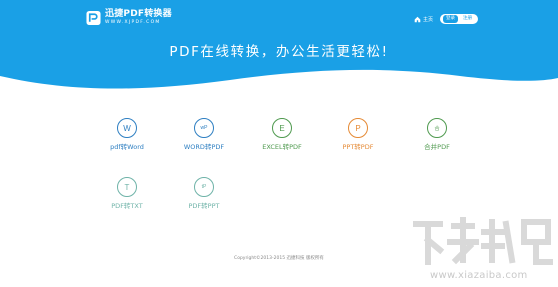 The width and height of the screenshot is (558, 287). I want to click on logo-icon, so click(93, 18).